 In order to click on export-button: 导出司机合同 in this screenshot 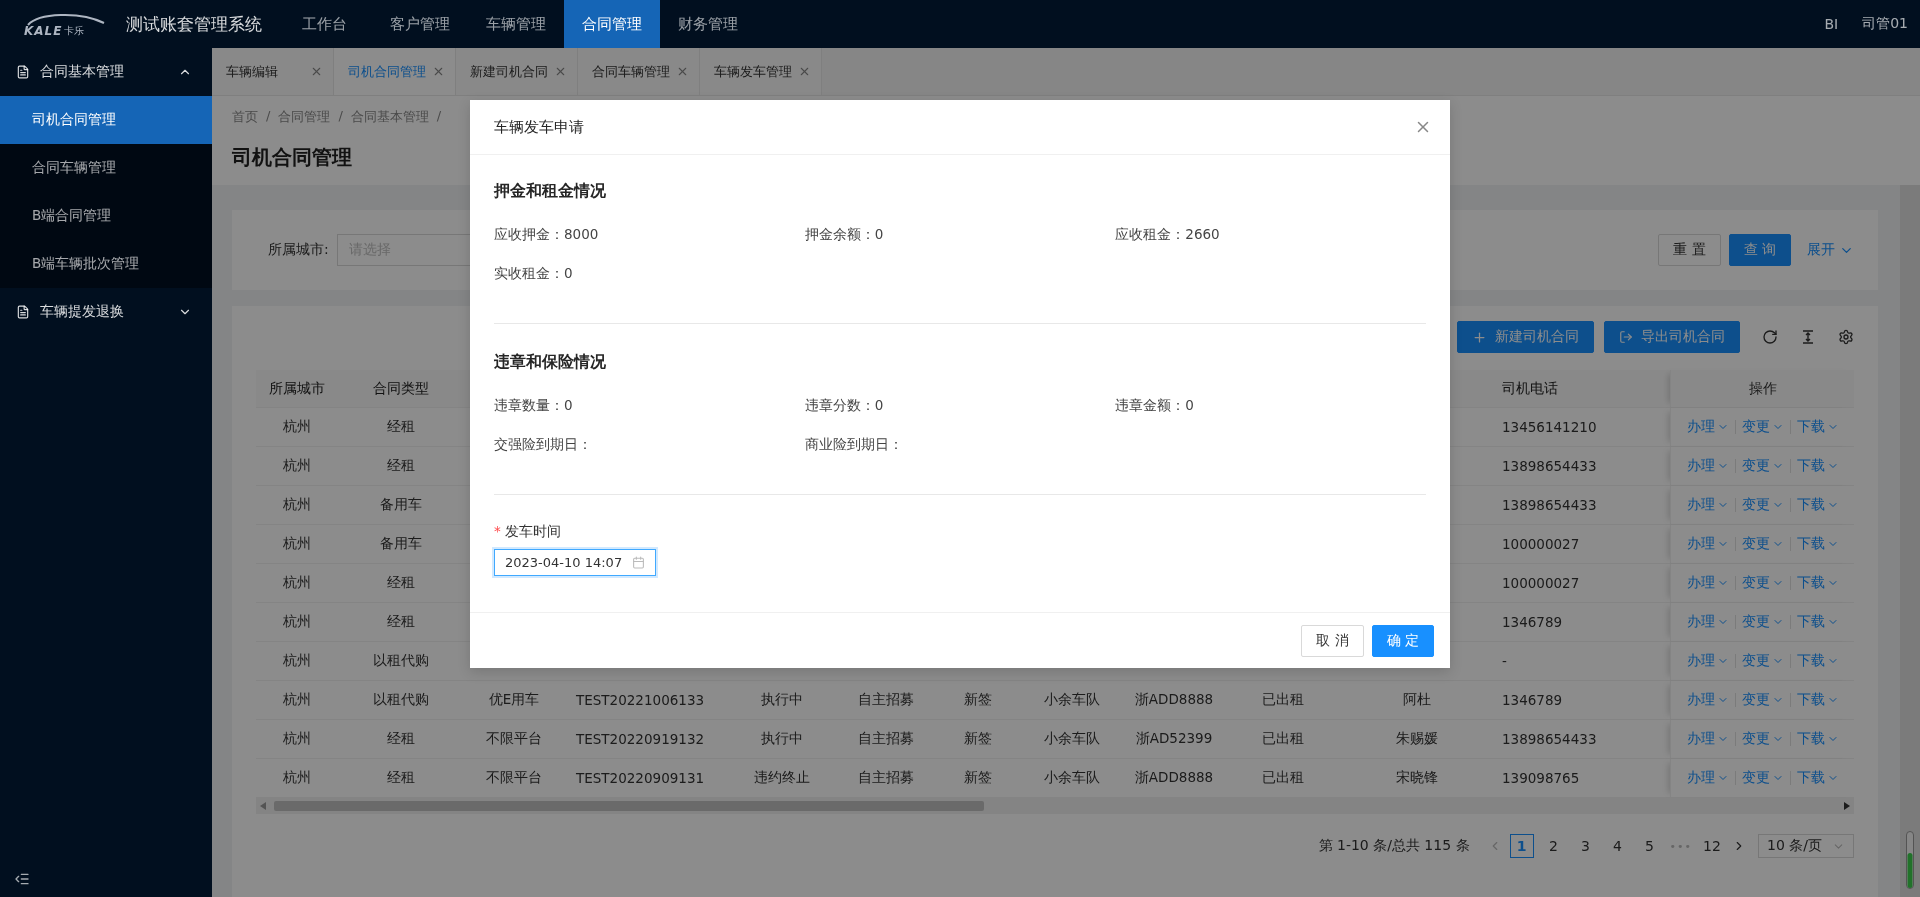, I will do `click(1672, 337)`.